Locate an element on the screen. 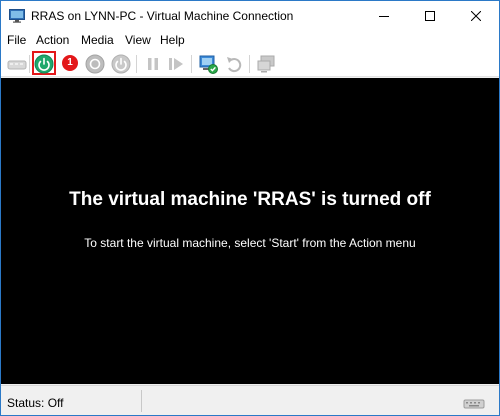 This screenshot has height=416, width=500. status-text: Status: Off is located at coordinates (35, 403).